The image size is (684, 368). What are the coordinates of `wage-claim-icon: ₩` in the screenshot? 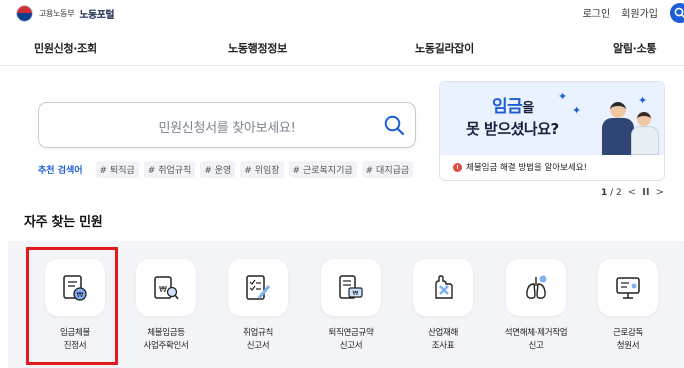 It's located at (75, 288).